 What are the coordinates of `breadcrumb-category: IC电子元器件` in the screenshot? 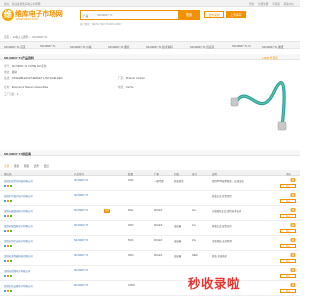 It's located at (21, 37).